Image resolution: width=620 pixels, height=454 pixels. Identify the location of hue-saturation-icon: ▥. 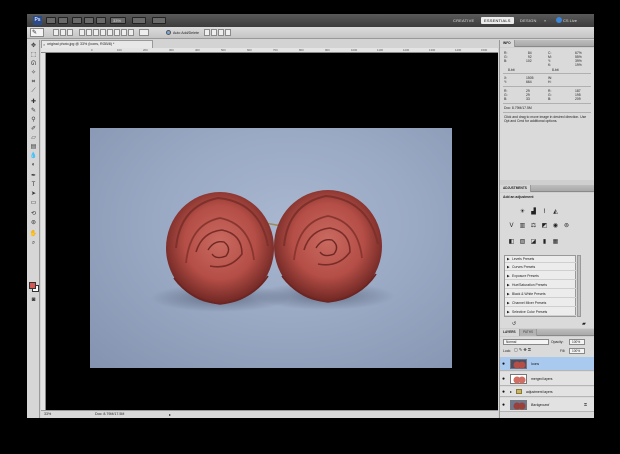
(522, 226).